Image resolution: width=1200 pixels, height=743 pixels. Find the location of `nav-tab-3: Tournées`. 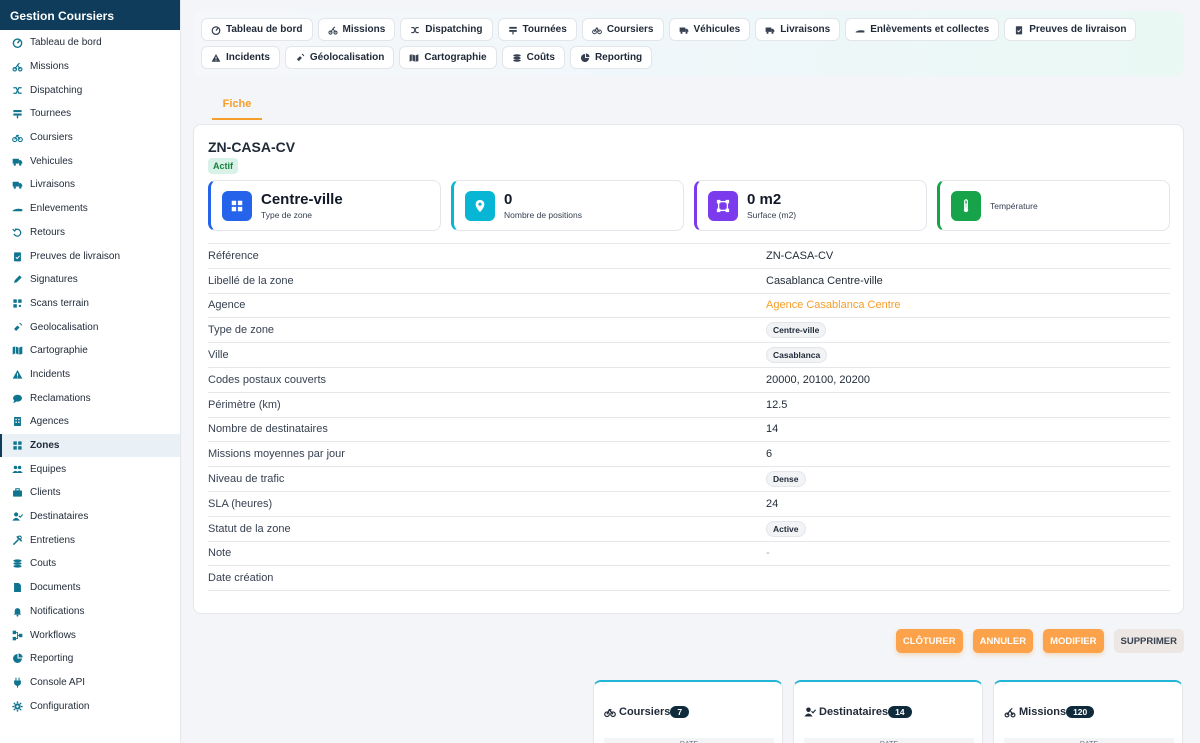

nav-tab-3: Tournées is located at coordinates (537, 29).